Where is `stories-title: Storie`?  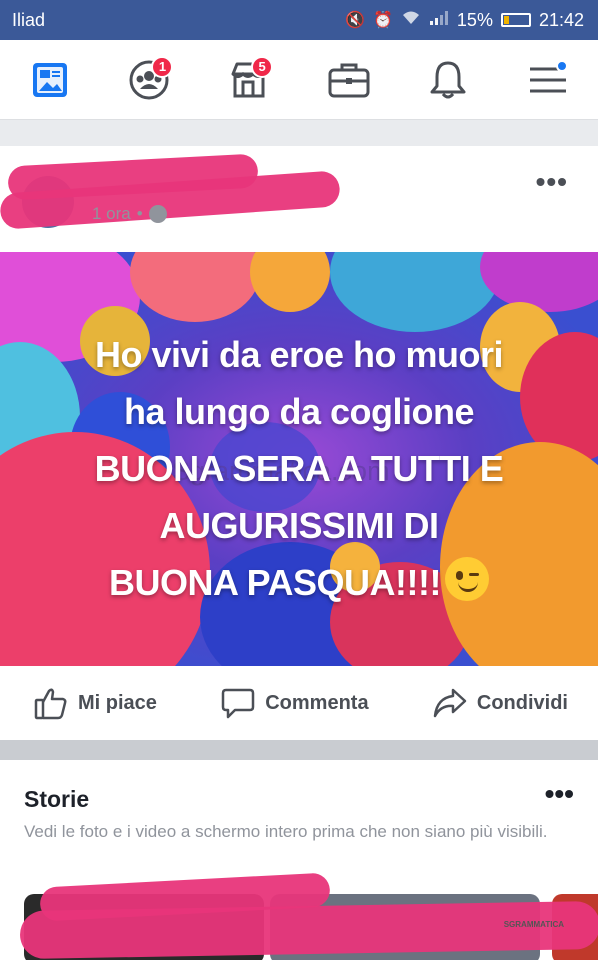
stories-title: Storie is located at coordinates (57, 799).